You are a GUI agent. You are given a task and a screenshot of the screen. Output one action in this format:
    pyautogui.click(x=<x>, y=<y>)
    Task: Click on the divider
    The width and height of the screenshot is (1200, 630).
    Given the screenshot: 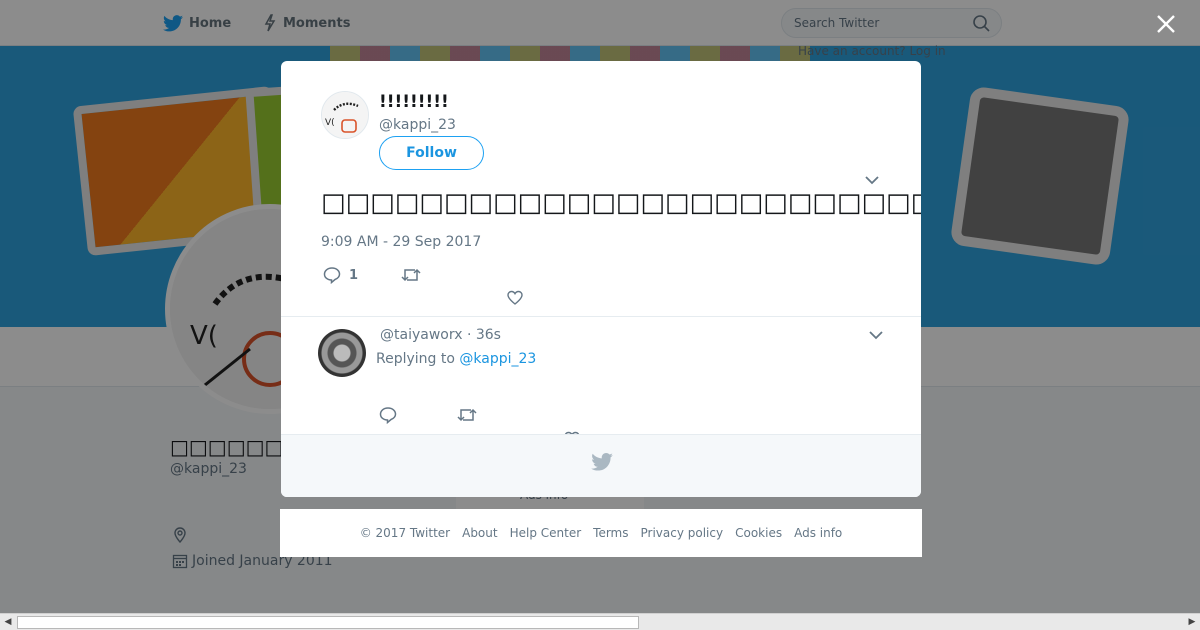 What is the action you would take?
    pyautogui.click(x=601, y=316)
    